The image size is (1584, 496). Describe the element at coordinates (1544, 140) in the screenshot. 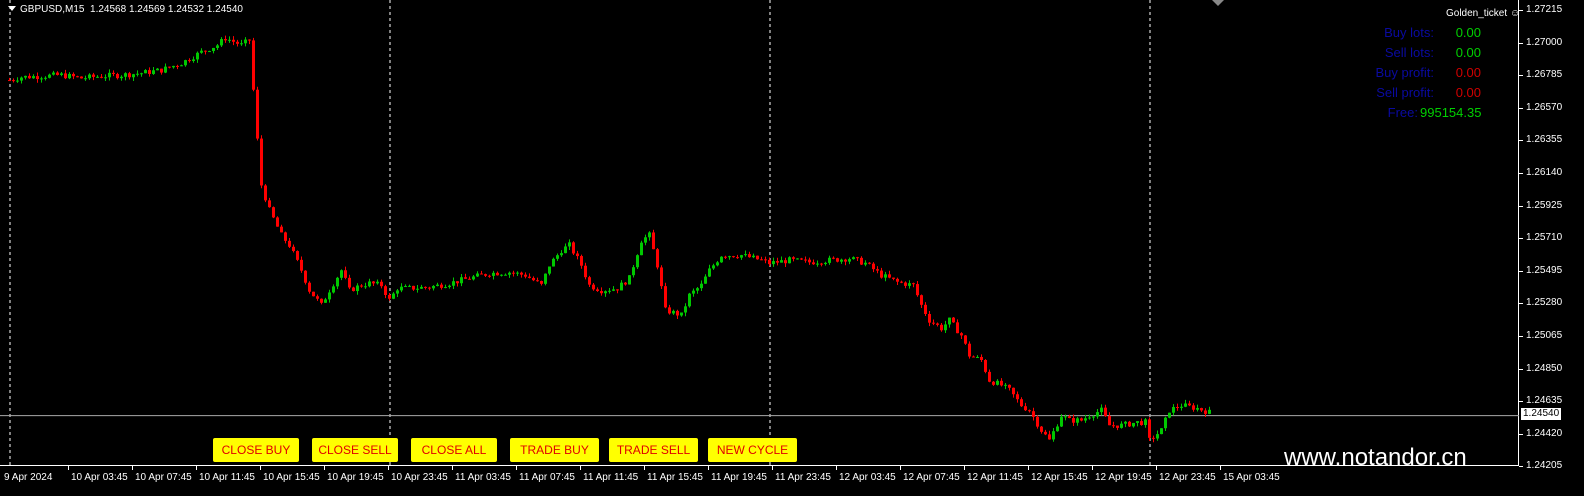

I see `price-label: 1.26355` at that location.